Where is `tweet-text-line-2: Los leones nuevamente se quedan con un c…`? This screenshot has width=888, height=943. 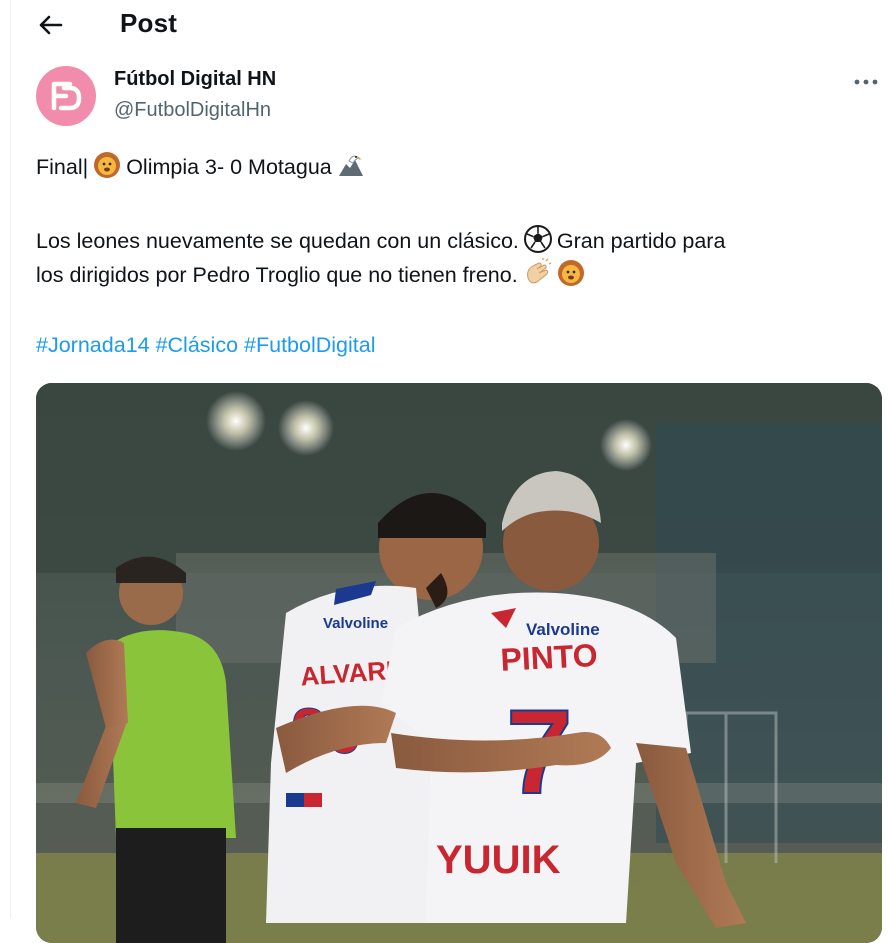
tweet-text-line-2: Los leones nuevamente se quedan con un c… is located at coordinates (380, 243).